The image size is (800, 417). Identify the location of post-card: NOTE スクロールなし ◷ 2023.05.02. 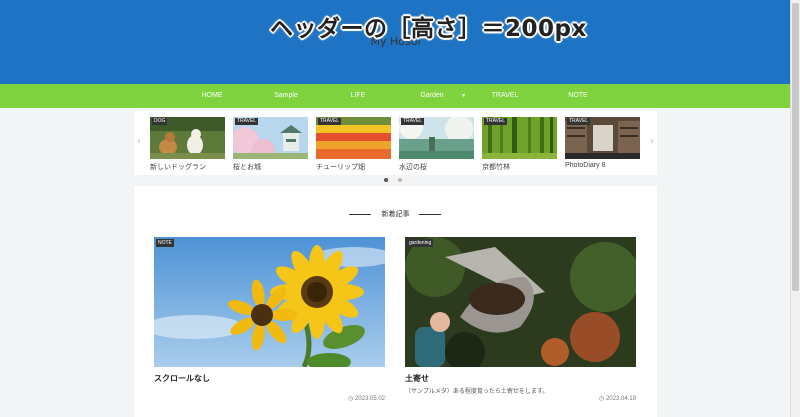
(269, 319).